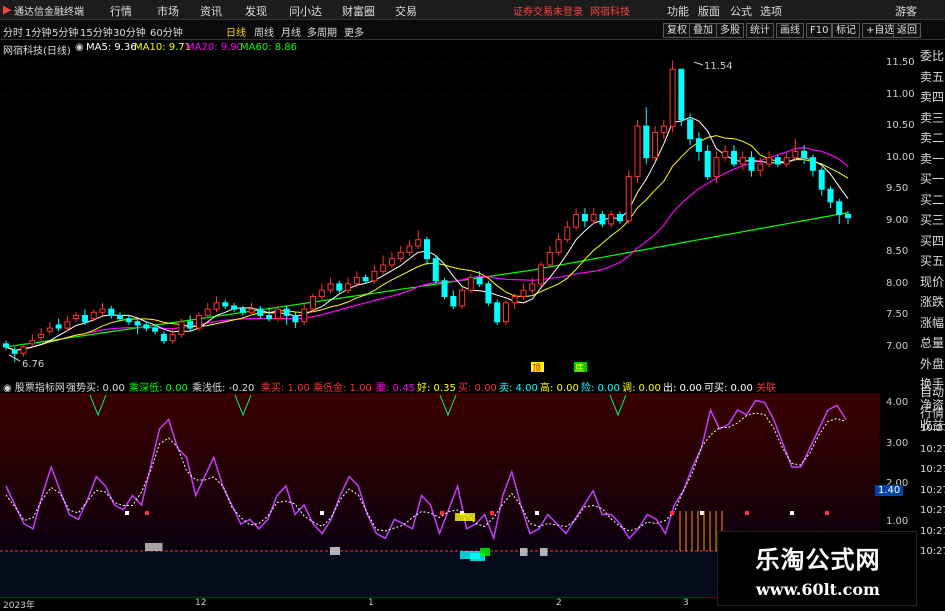 The width and height of the screenshot is (945, 611). Describe the element at coordinates (518, 388) in the screenshot. I see `indicator-field: 卖: 4.00` at that location.